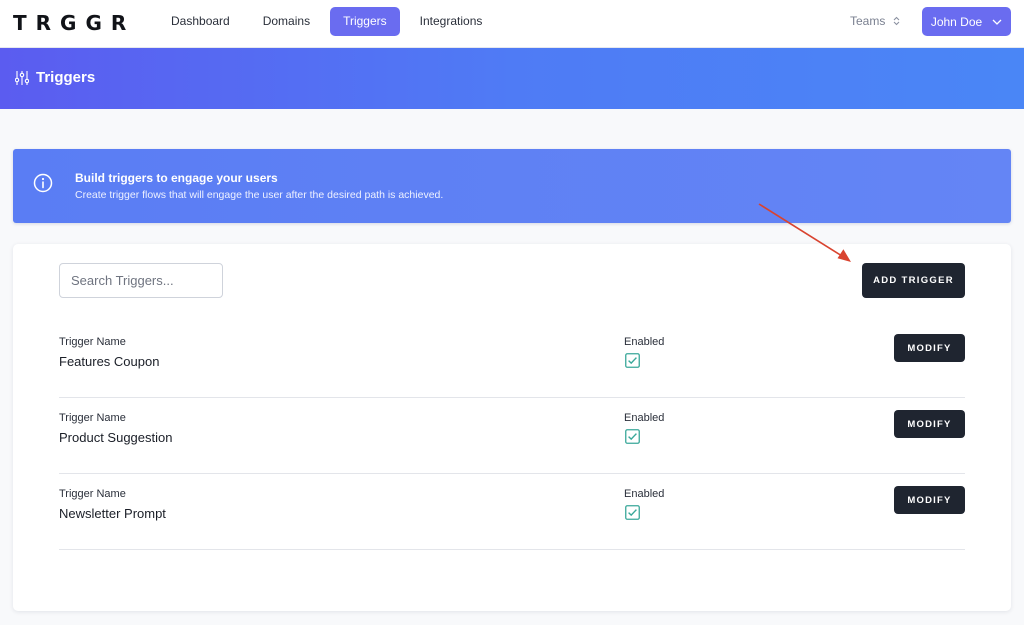 The width and height of the screenshot is (1024, 625). I want to click on nav-links: Dashboard Domains Triggers Integrations, so click(330, 21).